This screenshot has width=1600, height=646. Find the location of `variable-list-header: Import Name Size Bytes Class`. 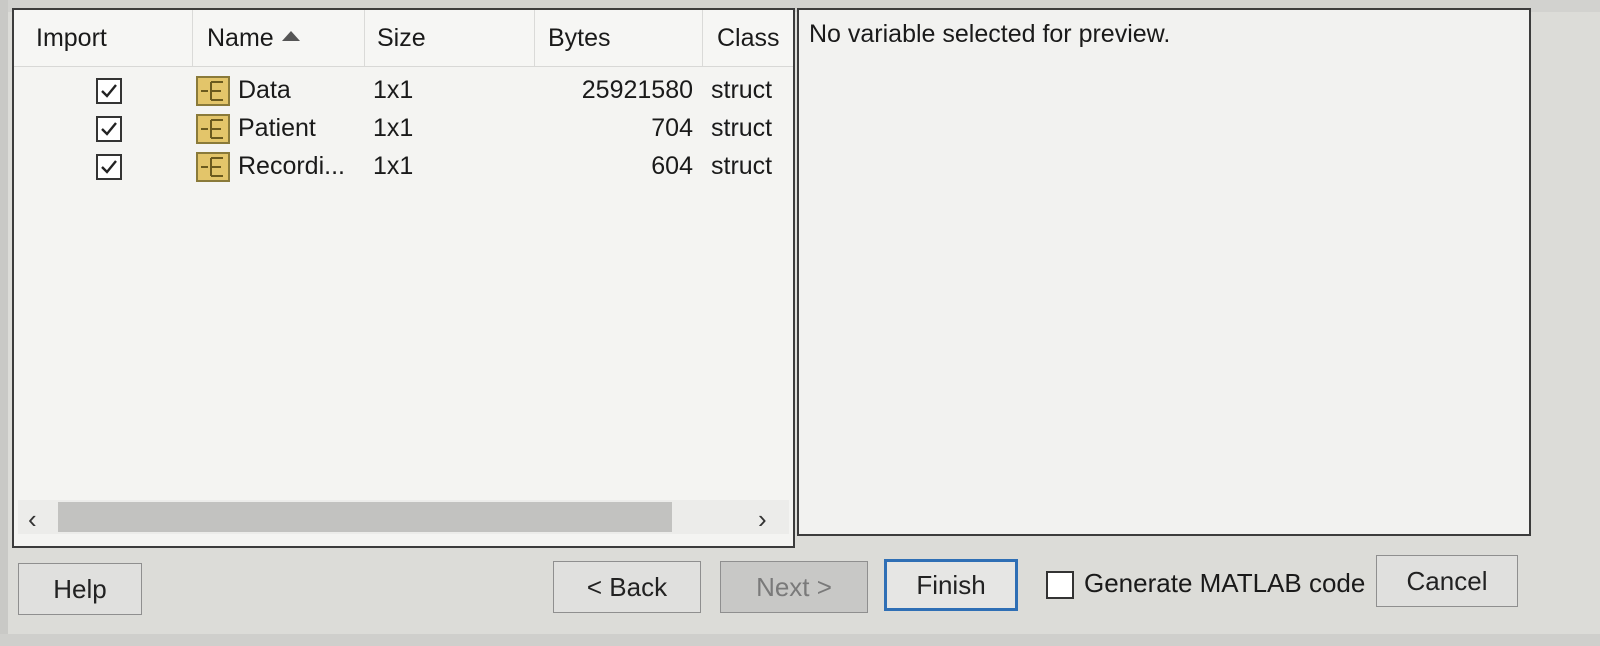

variable-list-header: Import Name Size Bytes Class is located at coordinates (403, 38).